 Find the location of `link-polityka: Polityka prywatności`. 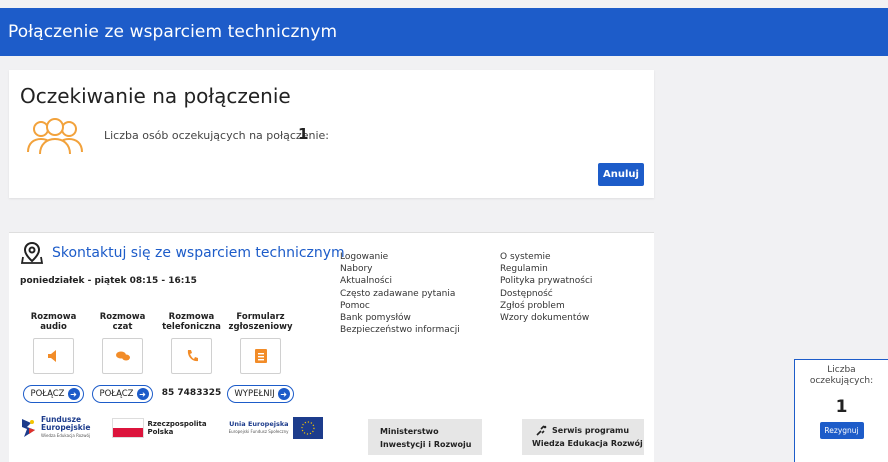

link-polityka: Polityka prywatności is located at coordinates (546, 281).